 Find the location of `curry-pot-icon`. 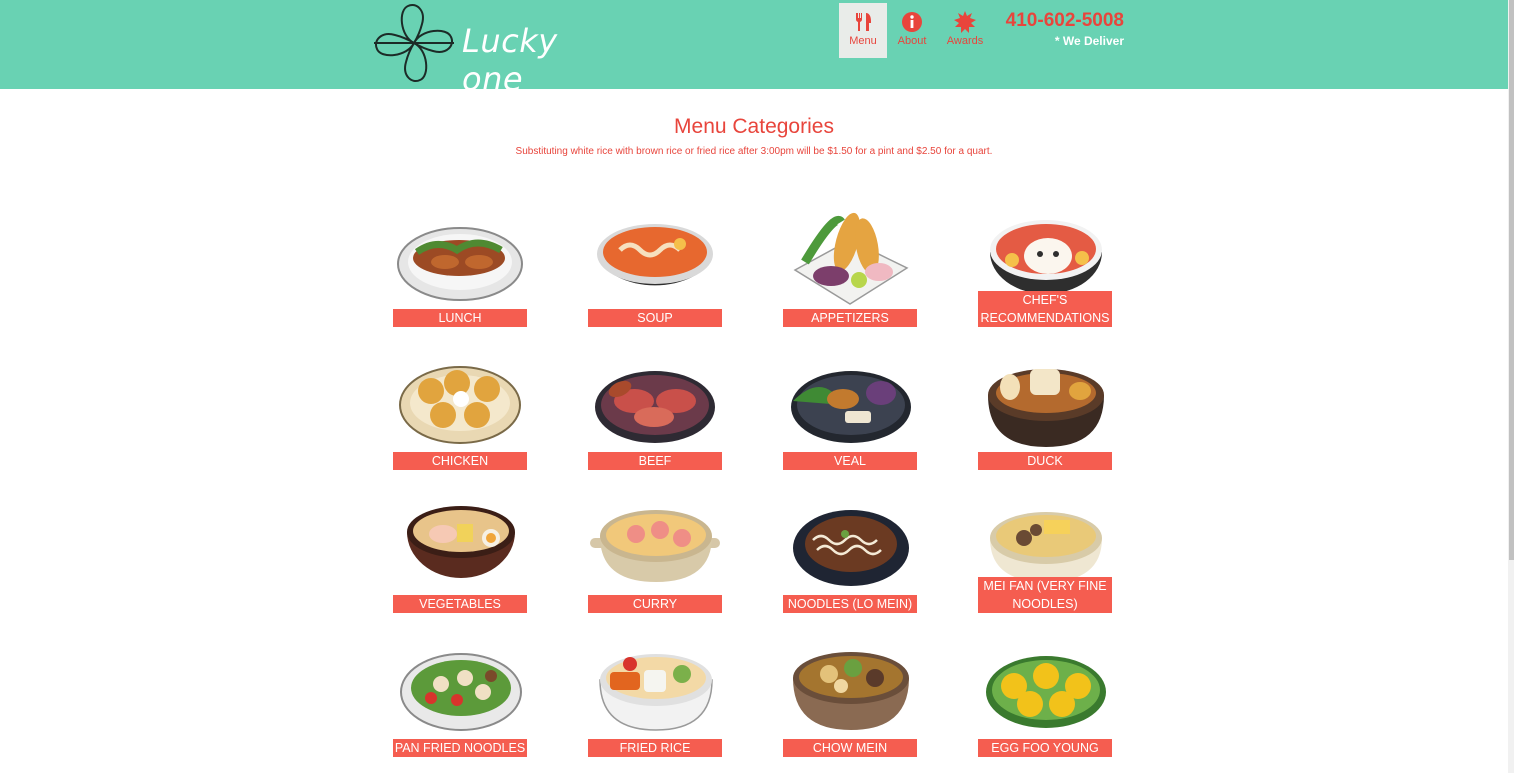

curry-pot-icon is located at coordinates (655, 546).